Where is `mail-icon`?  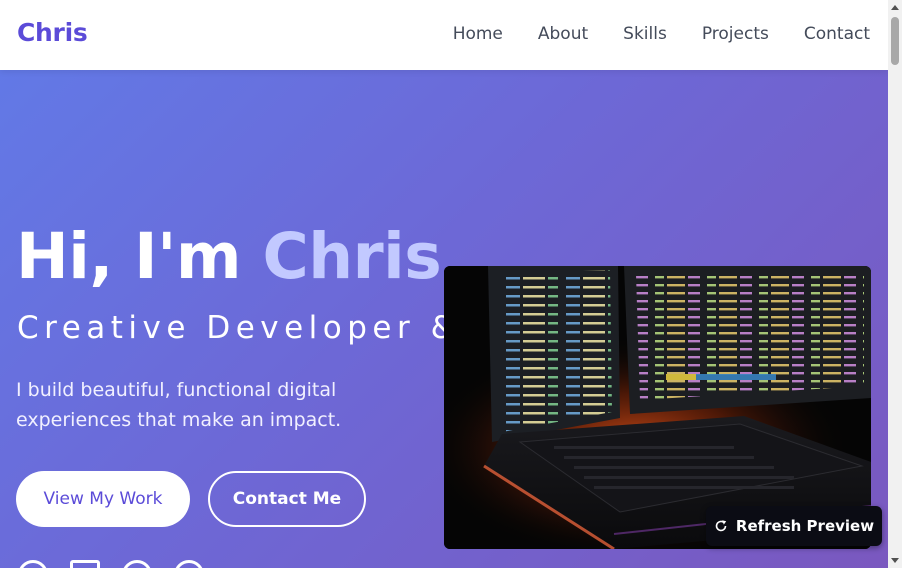
mail-icon is located at coordinates (85, 564).